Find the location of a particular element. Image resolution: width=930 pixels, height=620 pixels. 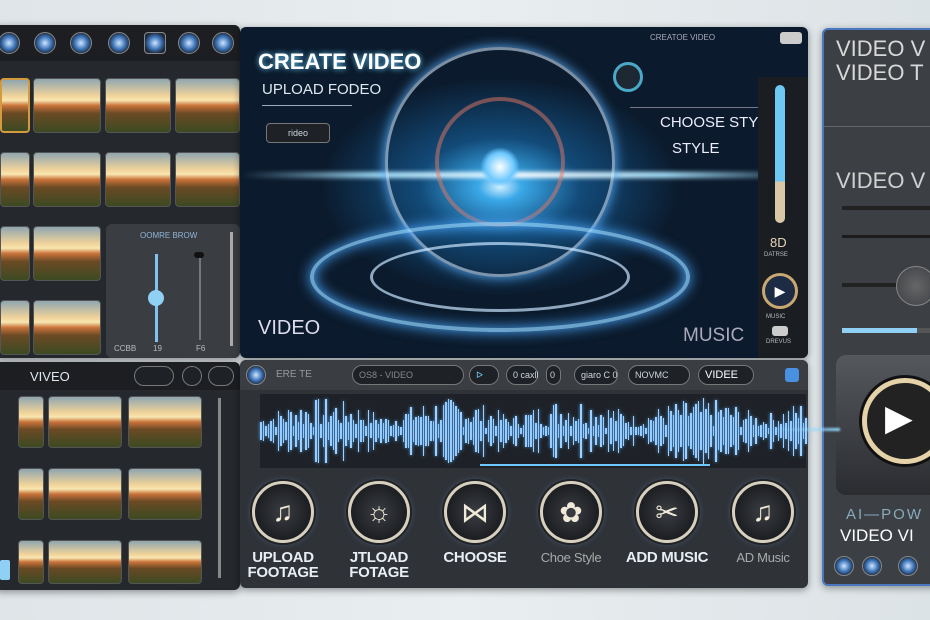

clips-scrollbar is located at coordinates (219, 488).